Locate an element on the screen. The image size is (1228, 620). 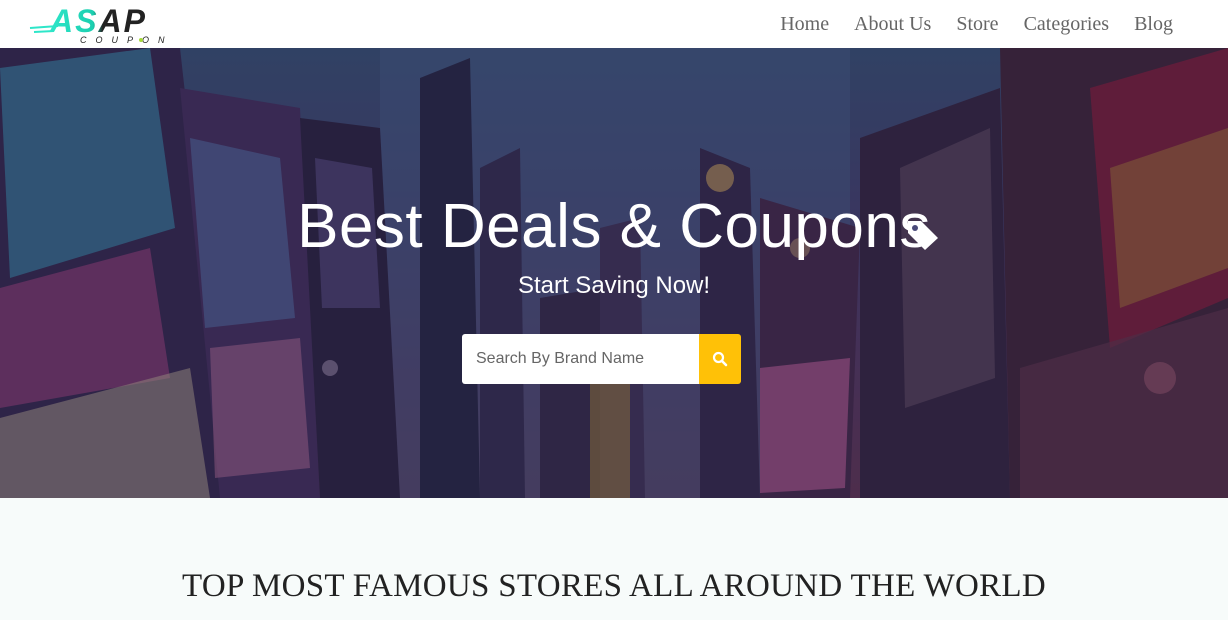
nav-store: Store is located at coordinates (977, 24).